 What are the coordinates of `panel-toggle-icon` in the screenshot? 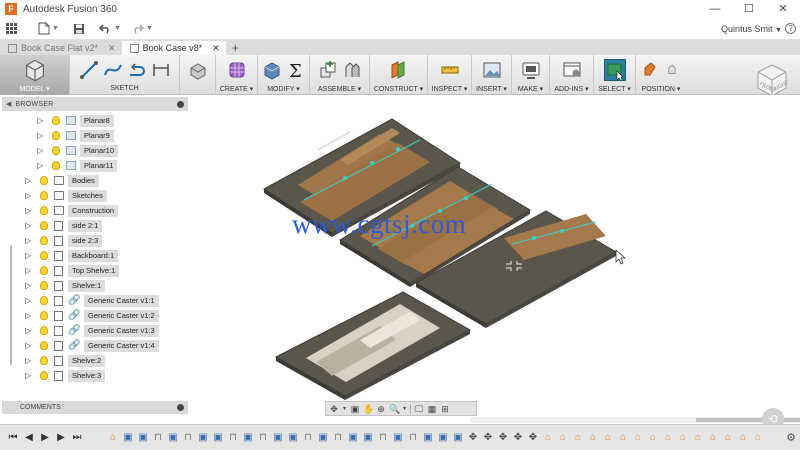 It's located at (180, 104).